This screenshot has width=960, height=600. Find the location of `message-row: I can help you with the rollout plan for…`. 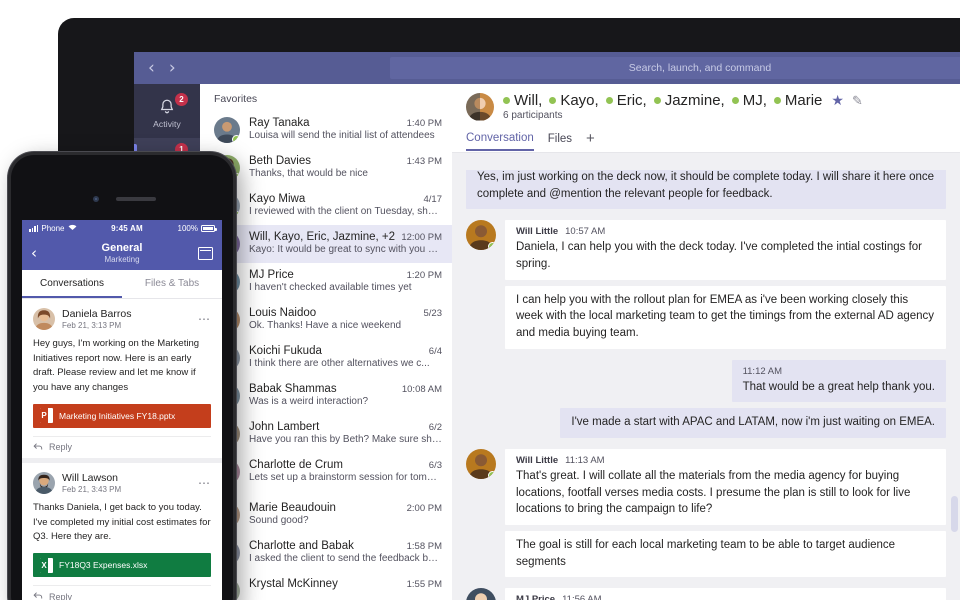

message-row: I can help you with the rollout plan for… is located at coordinates (706, 317).